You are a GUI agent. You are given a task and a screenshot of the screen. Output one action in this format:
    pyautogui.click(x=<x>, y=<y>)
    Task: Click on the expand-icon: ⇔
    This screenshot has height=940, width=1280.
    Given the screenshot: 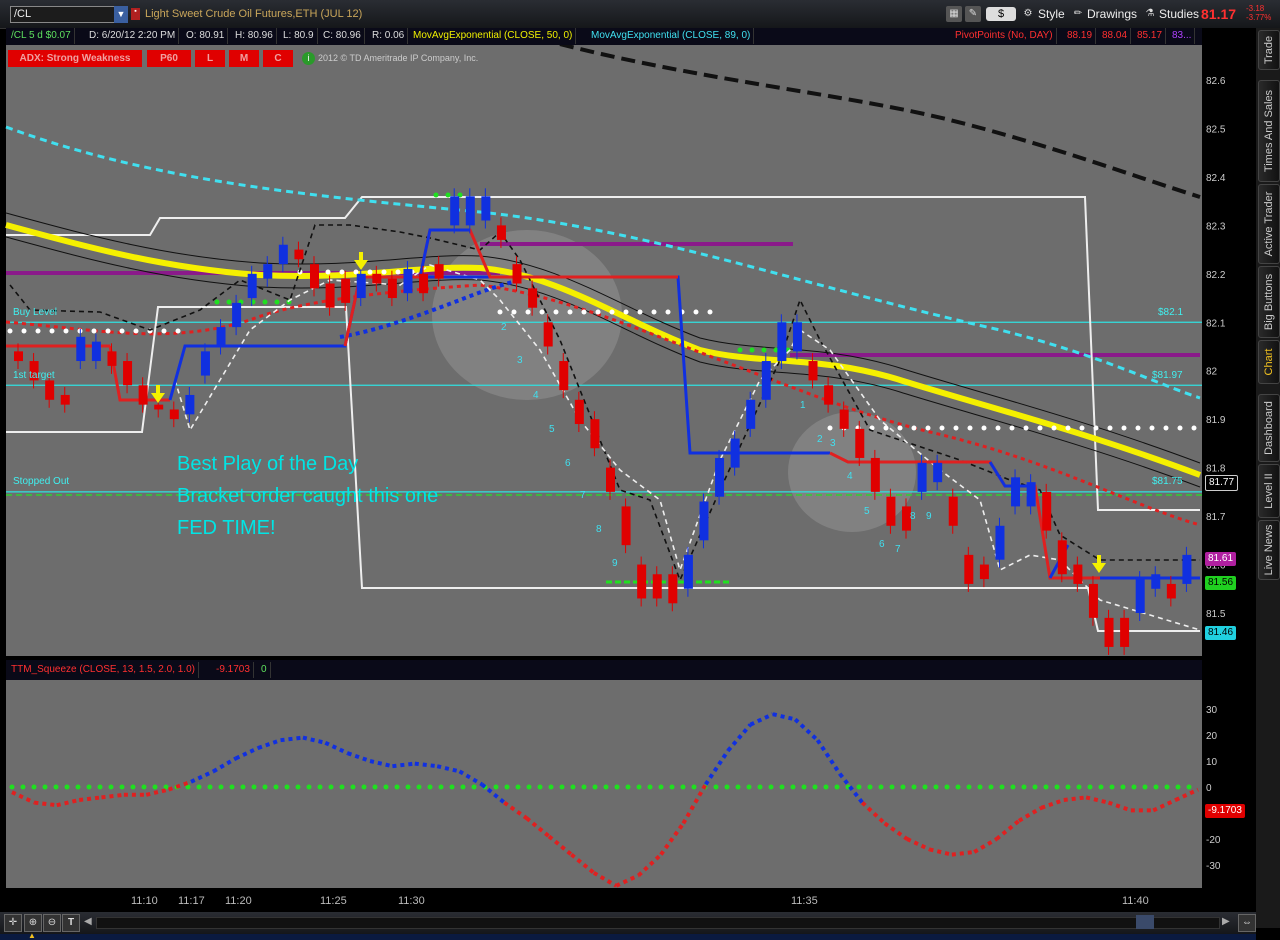 What is the action you would take?
    pyautogui.click(x=1247, y=923)
    